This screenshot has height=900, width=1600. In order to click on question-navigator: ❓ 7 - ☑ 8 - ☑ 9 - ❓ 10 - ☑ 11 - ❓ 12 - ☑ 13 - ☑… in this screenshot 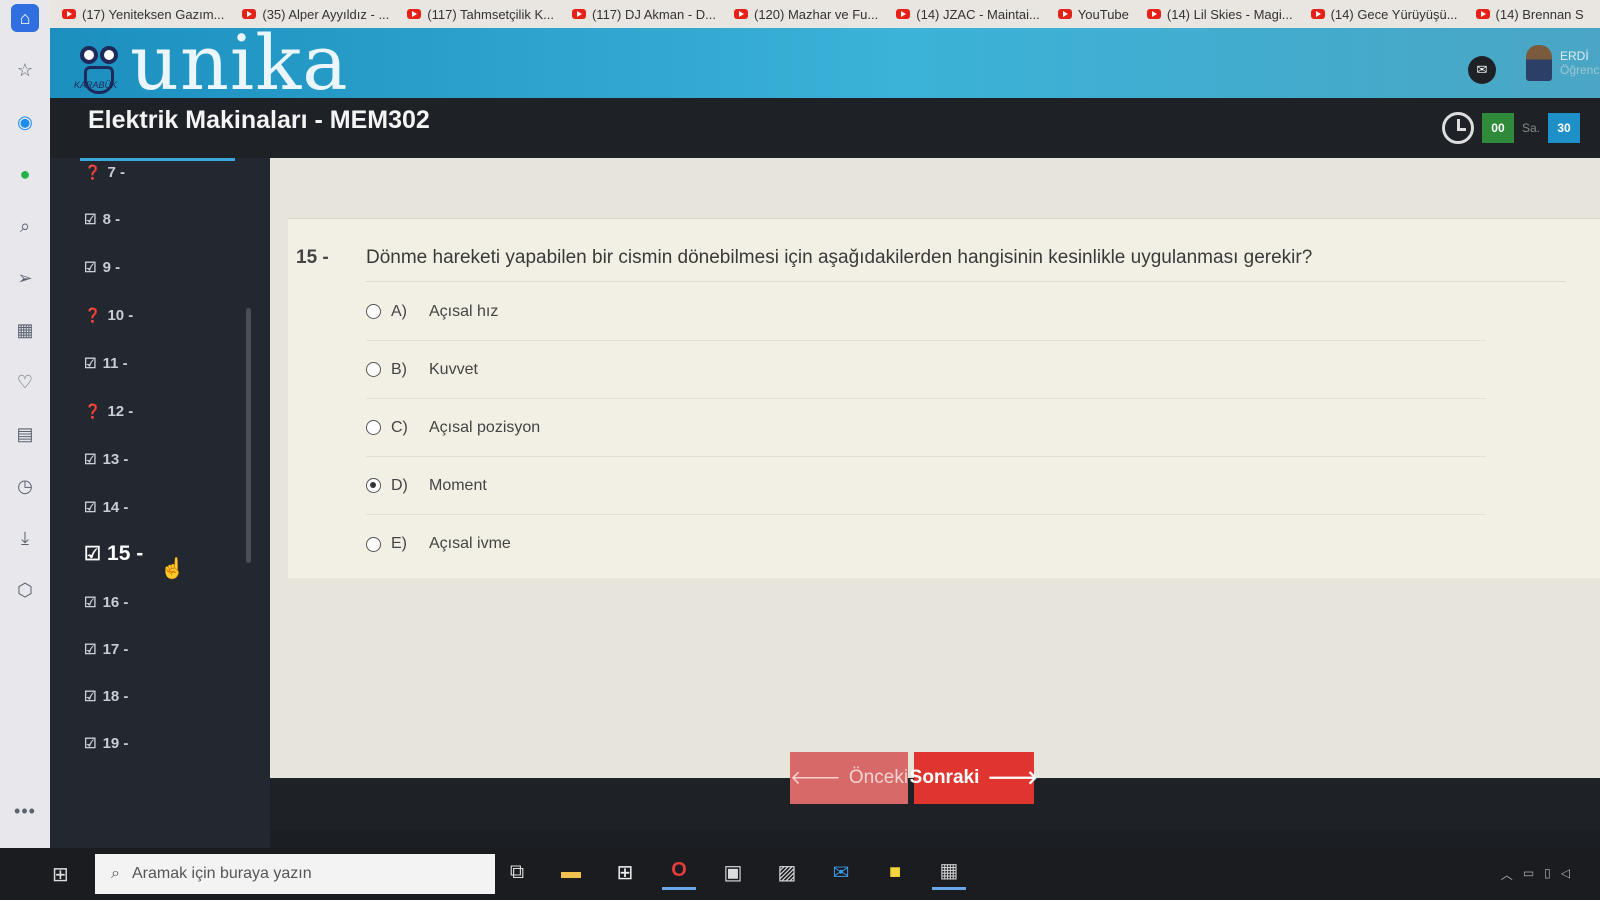, I will do `click(160, 508)`.